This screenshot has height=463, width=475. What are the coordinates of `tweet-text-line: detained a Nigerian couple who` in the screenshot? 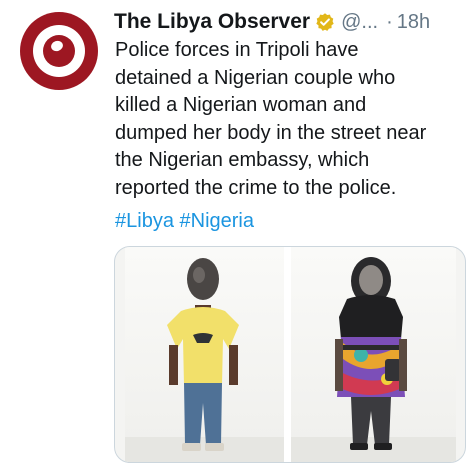 It's located at (255, 77).